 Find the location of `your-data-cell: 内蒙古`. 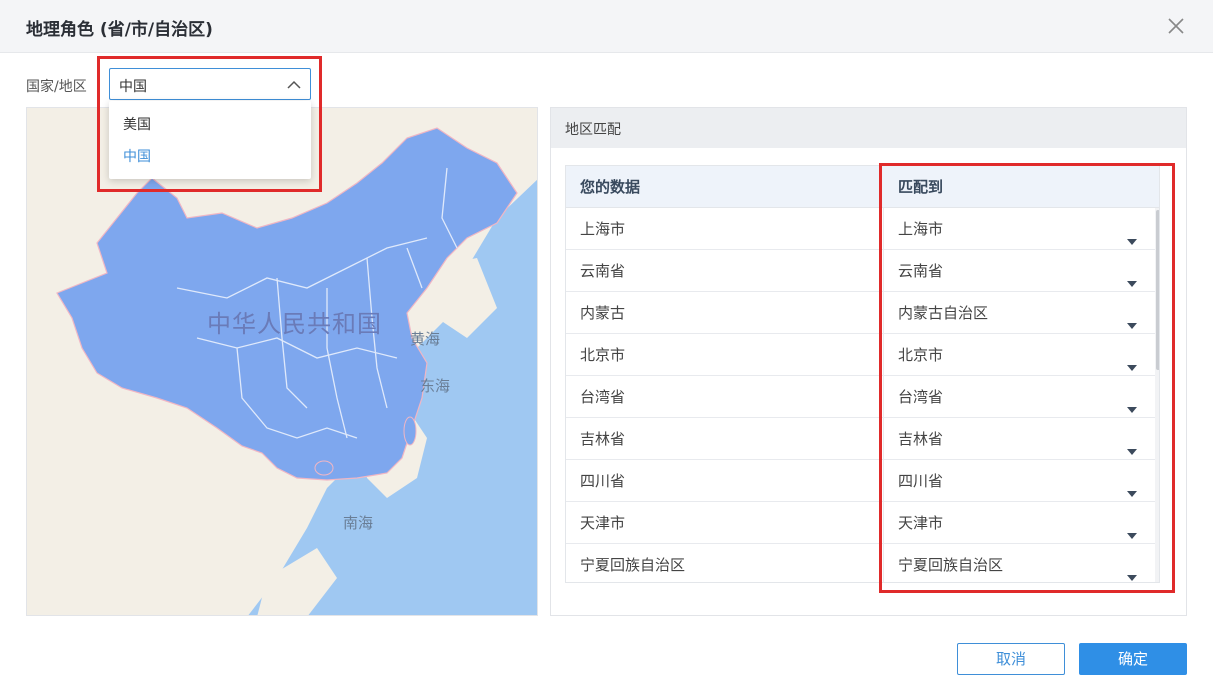

your-data-cell: 内蒙古 is located at coordinates (725, 313).